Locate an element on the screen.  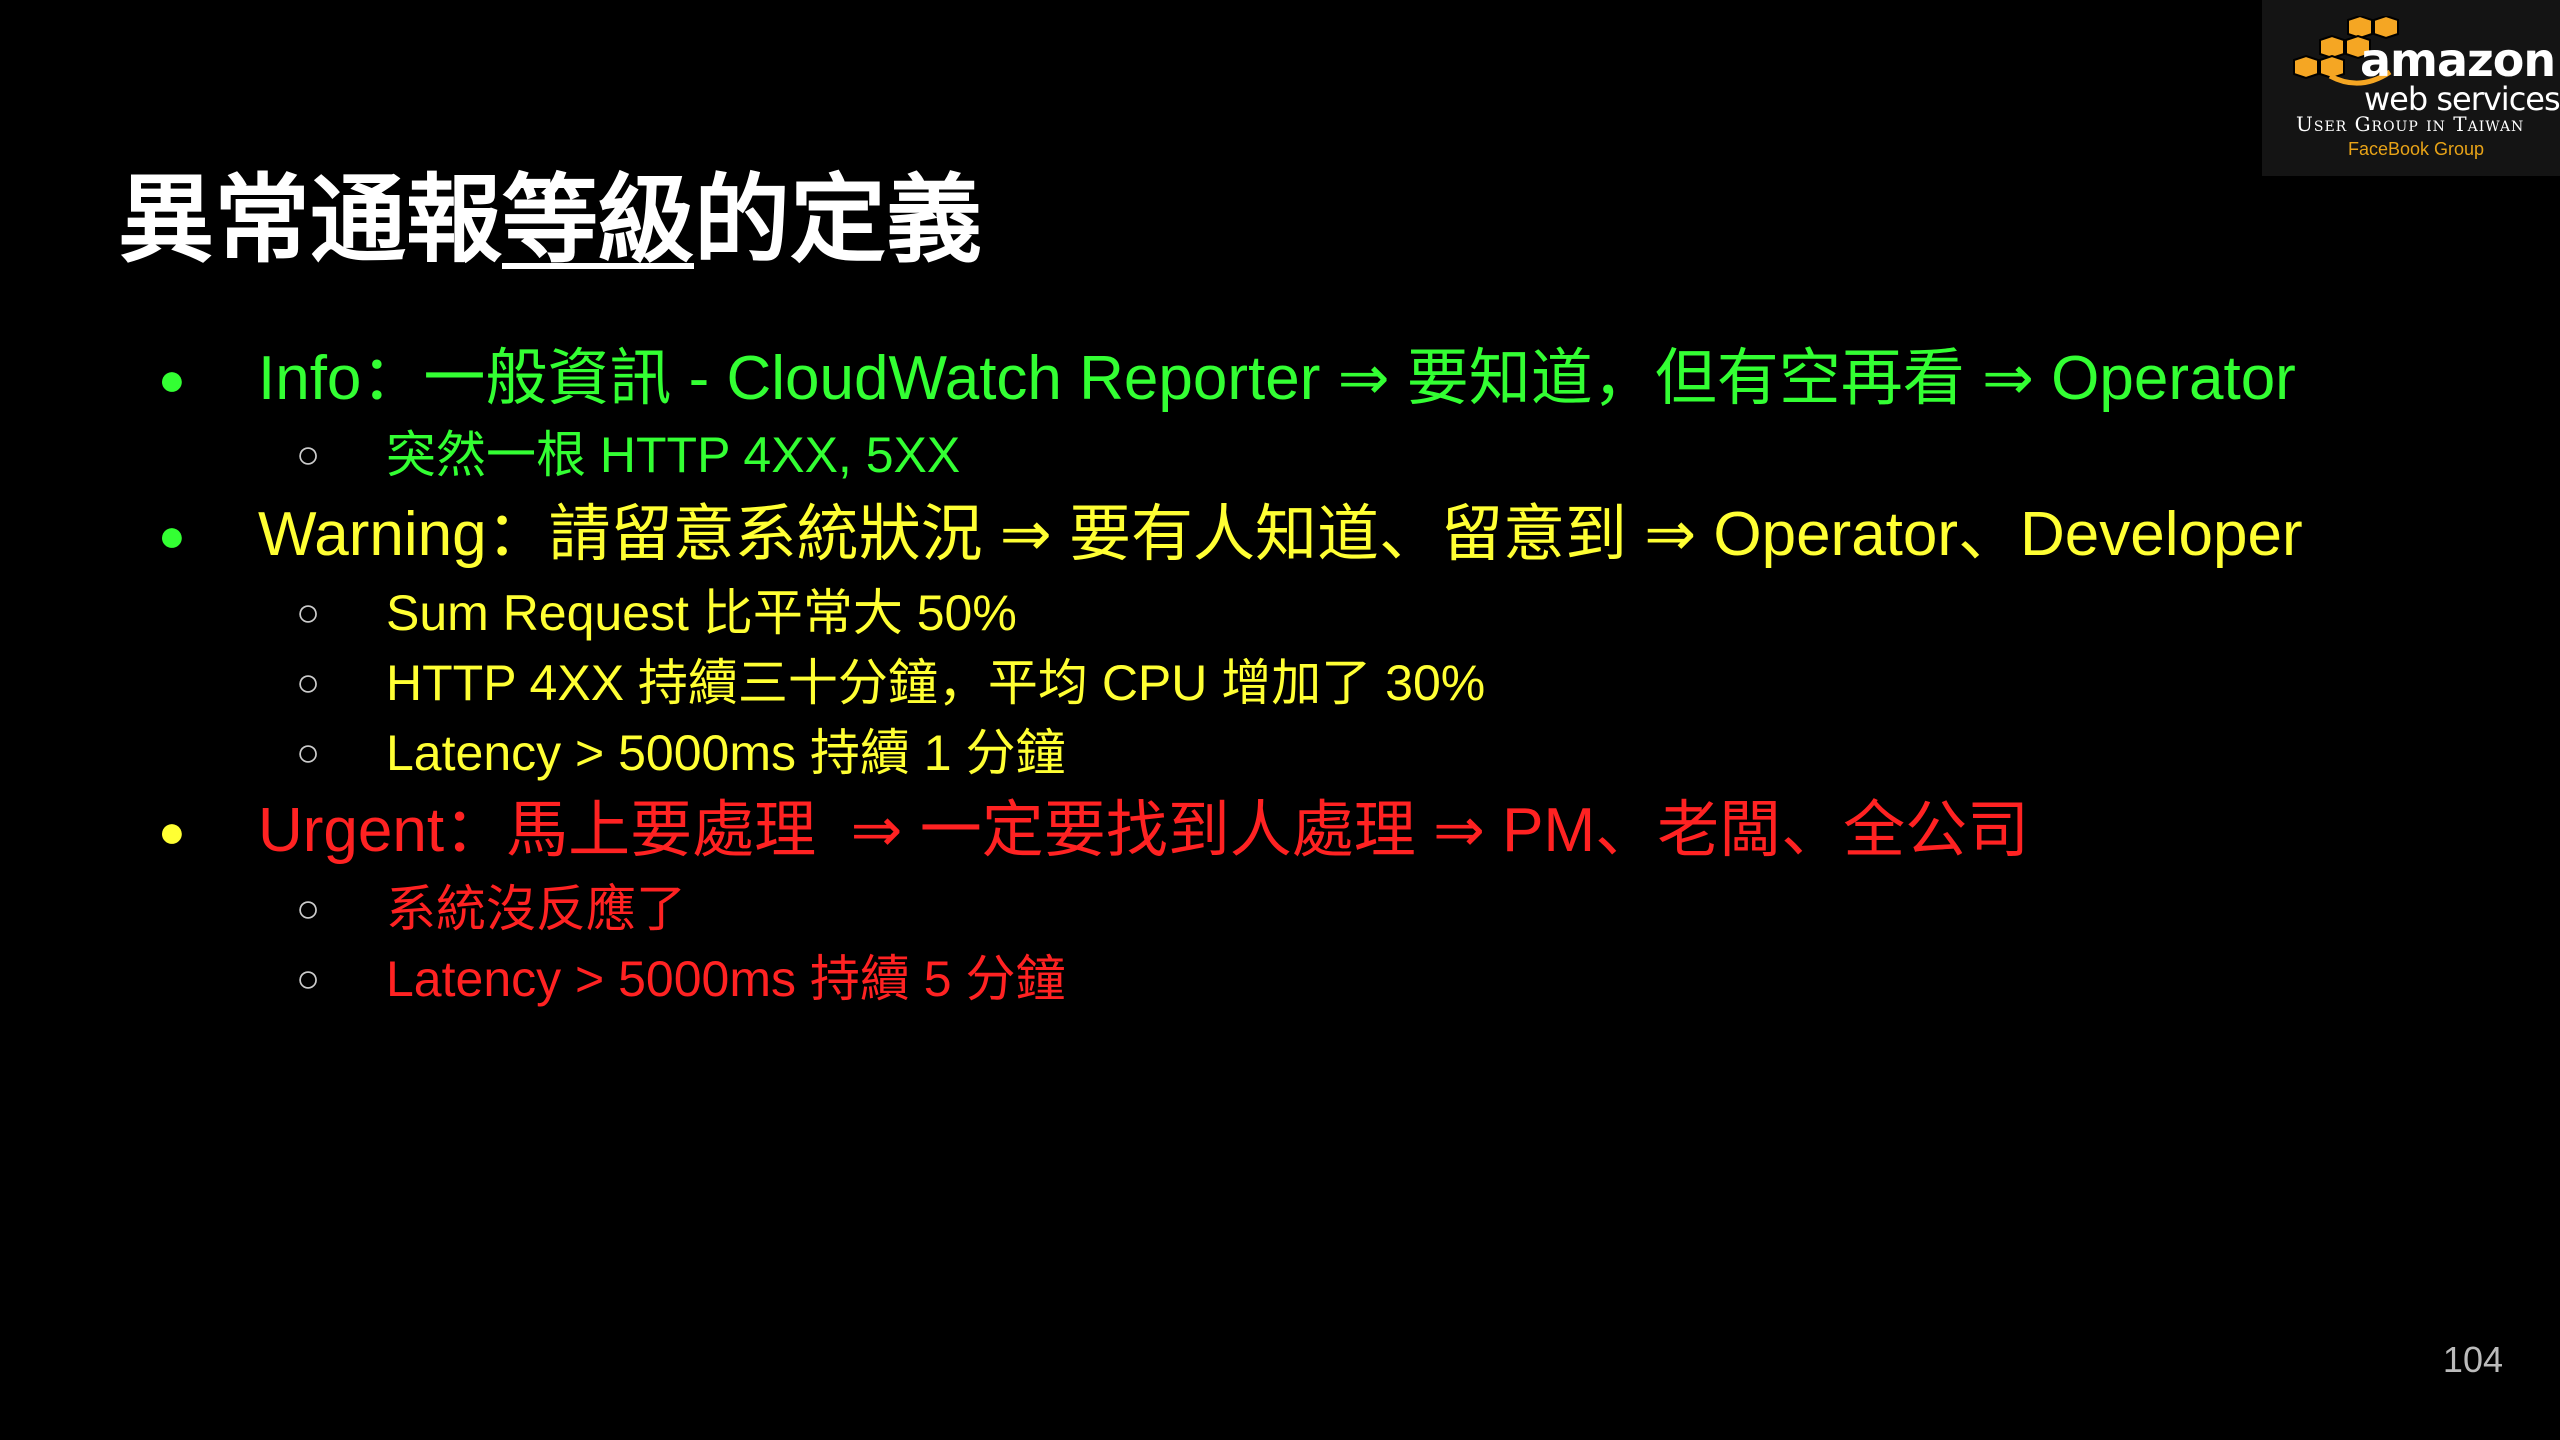
sub-bullet-urgent-1-text: 系統沒反應了 is located at coordinates (536, 909).